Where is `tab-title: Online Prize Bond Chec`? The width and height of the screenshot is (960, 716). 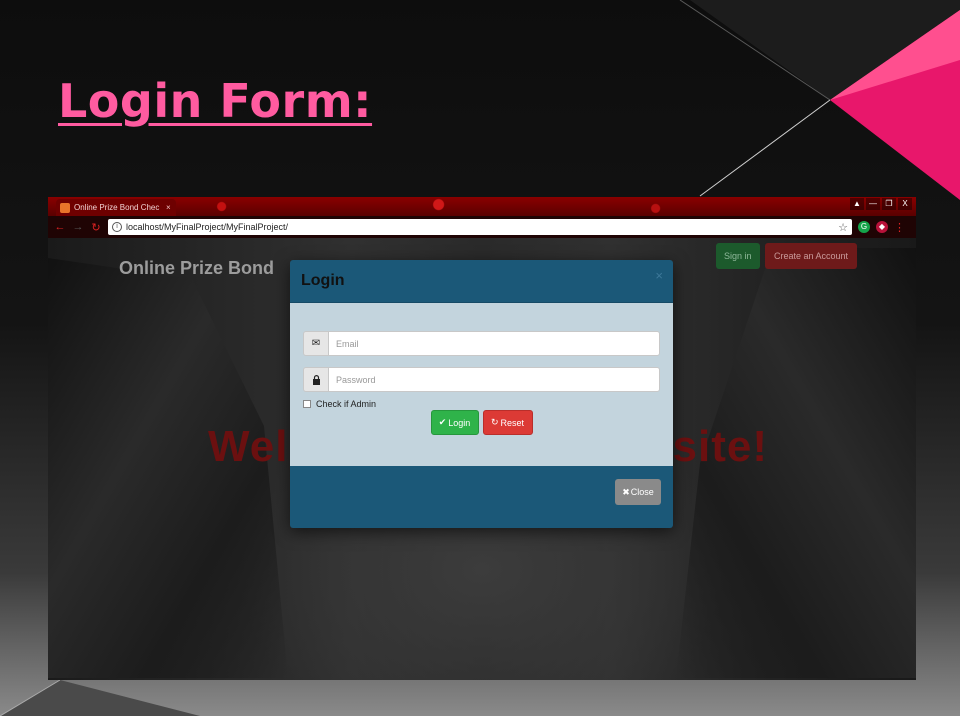
tab-title: Online Prize Bond Chec is located at coordinates (117, 207).